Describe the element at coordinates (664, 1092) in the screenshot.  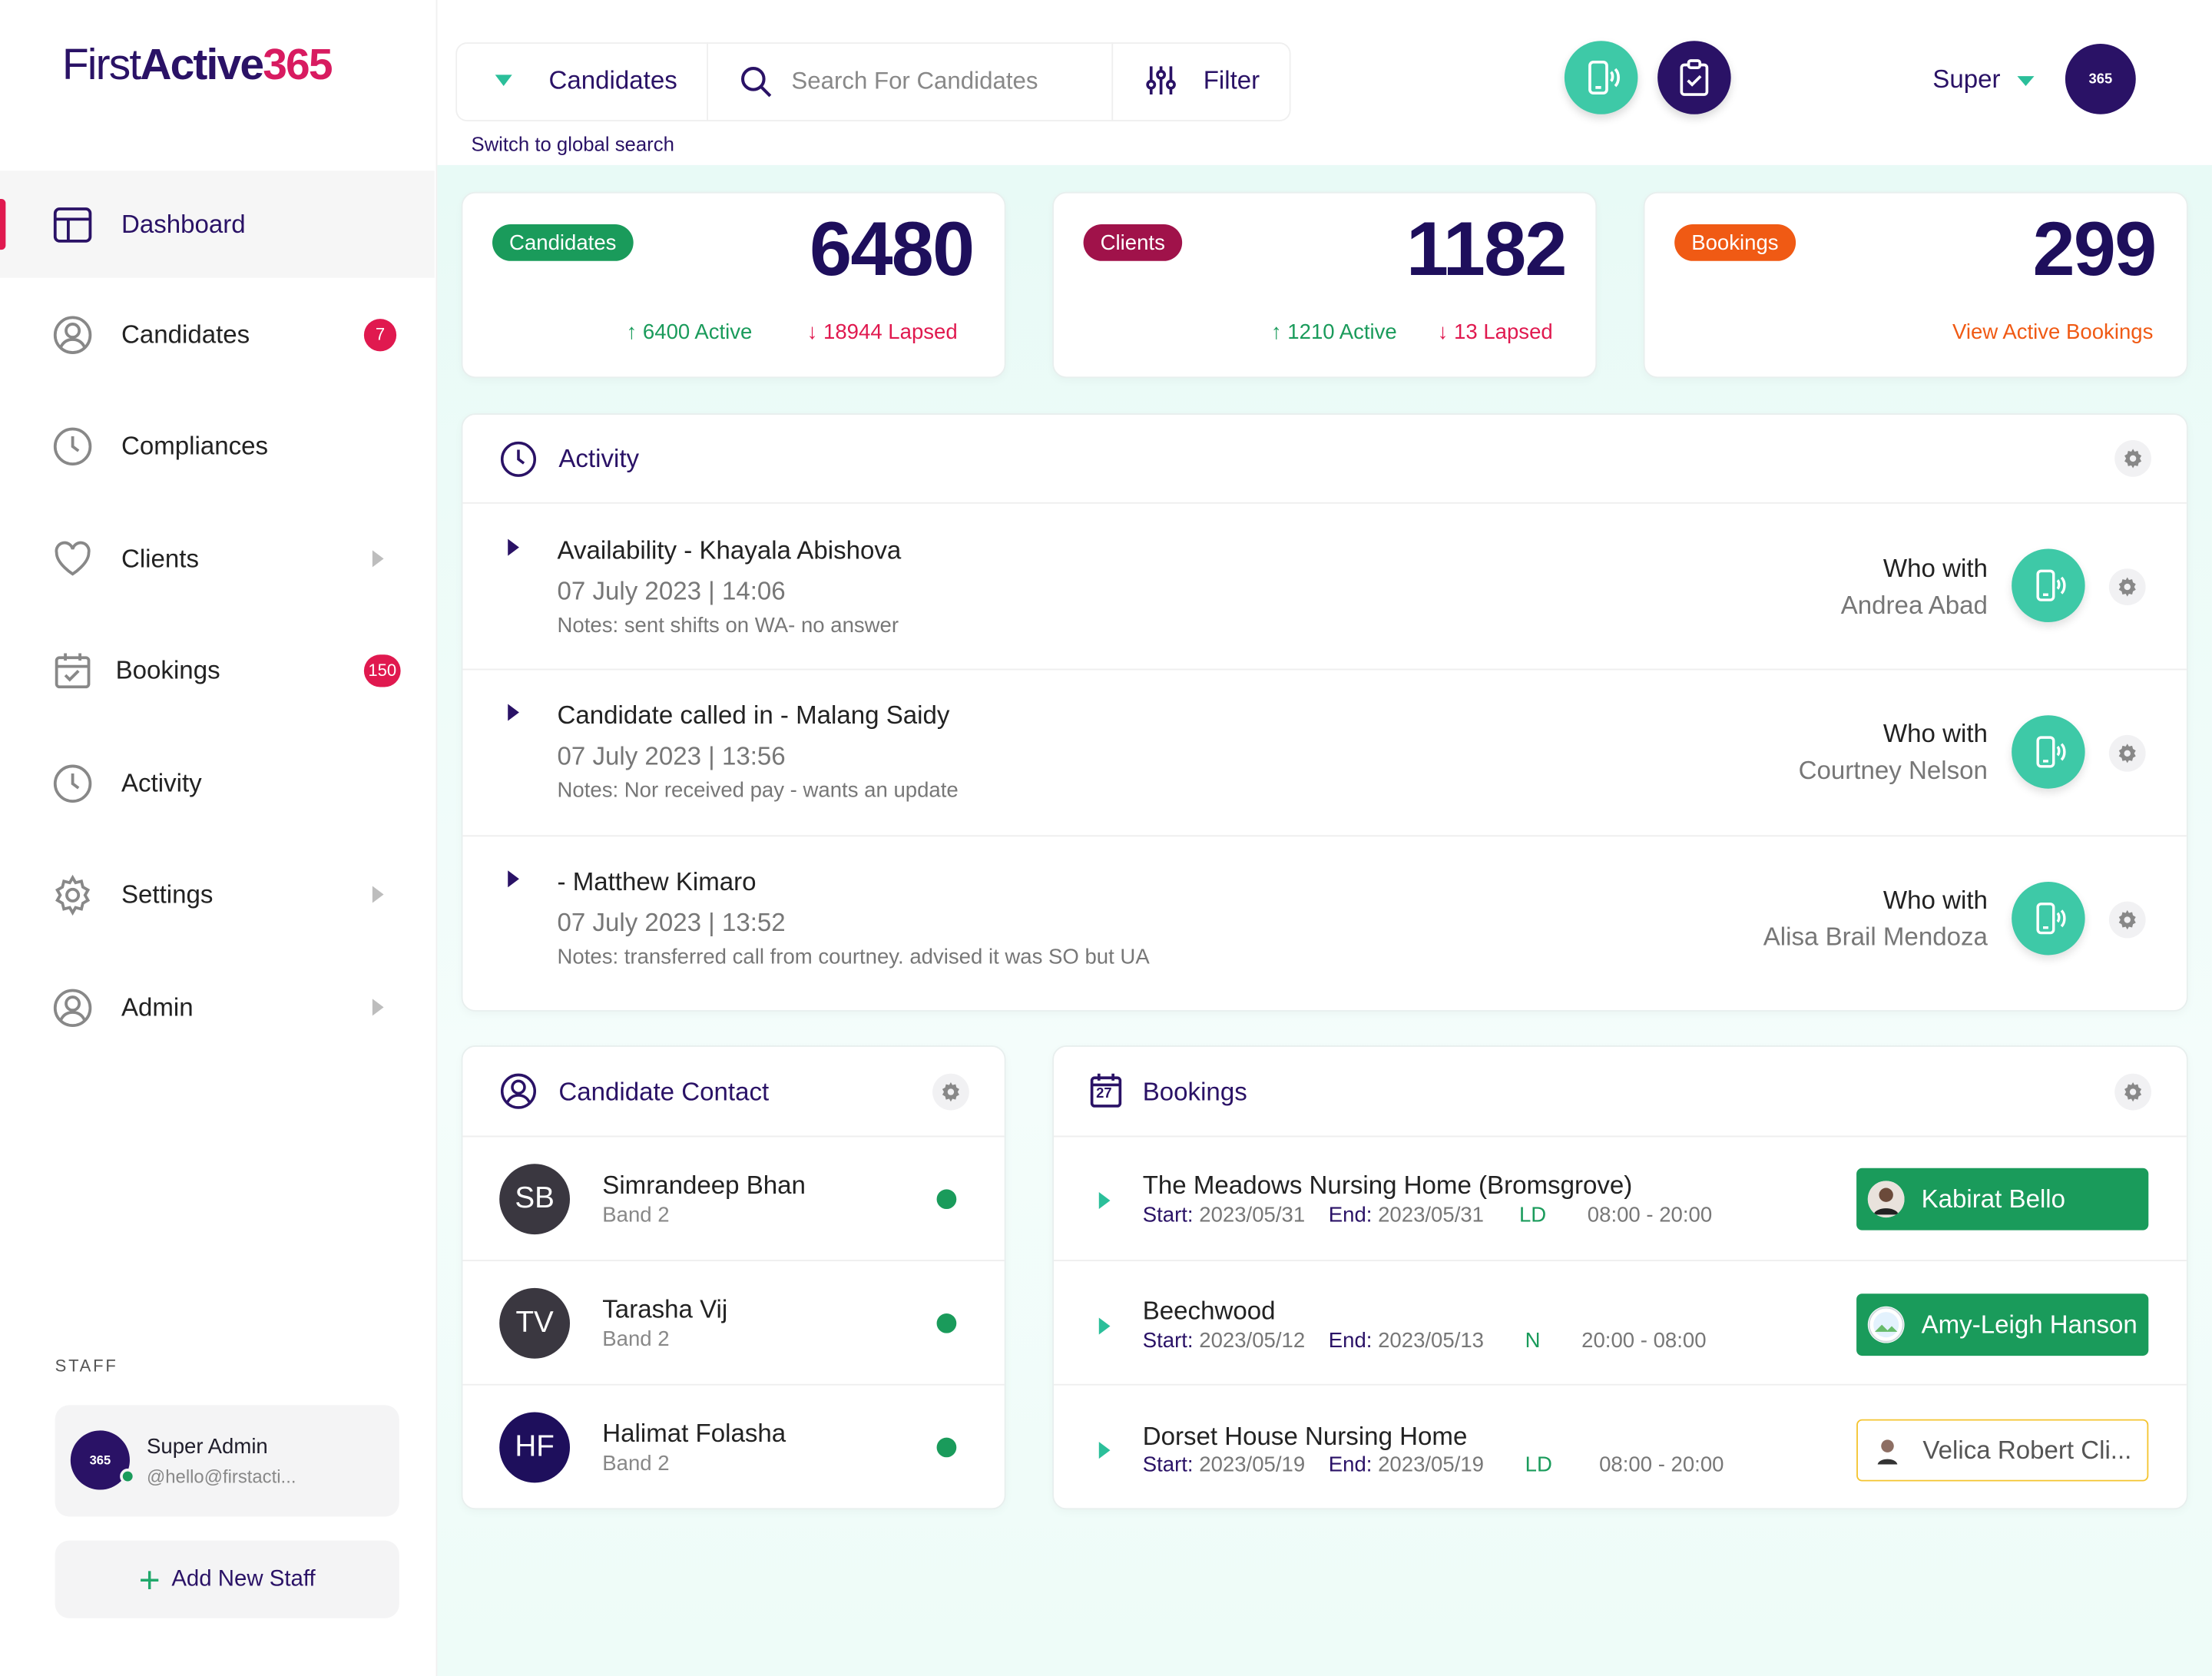
I see `candidate-contact-title: Candidate Contact` at that location.